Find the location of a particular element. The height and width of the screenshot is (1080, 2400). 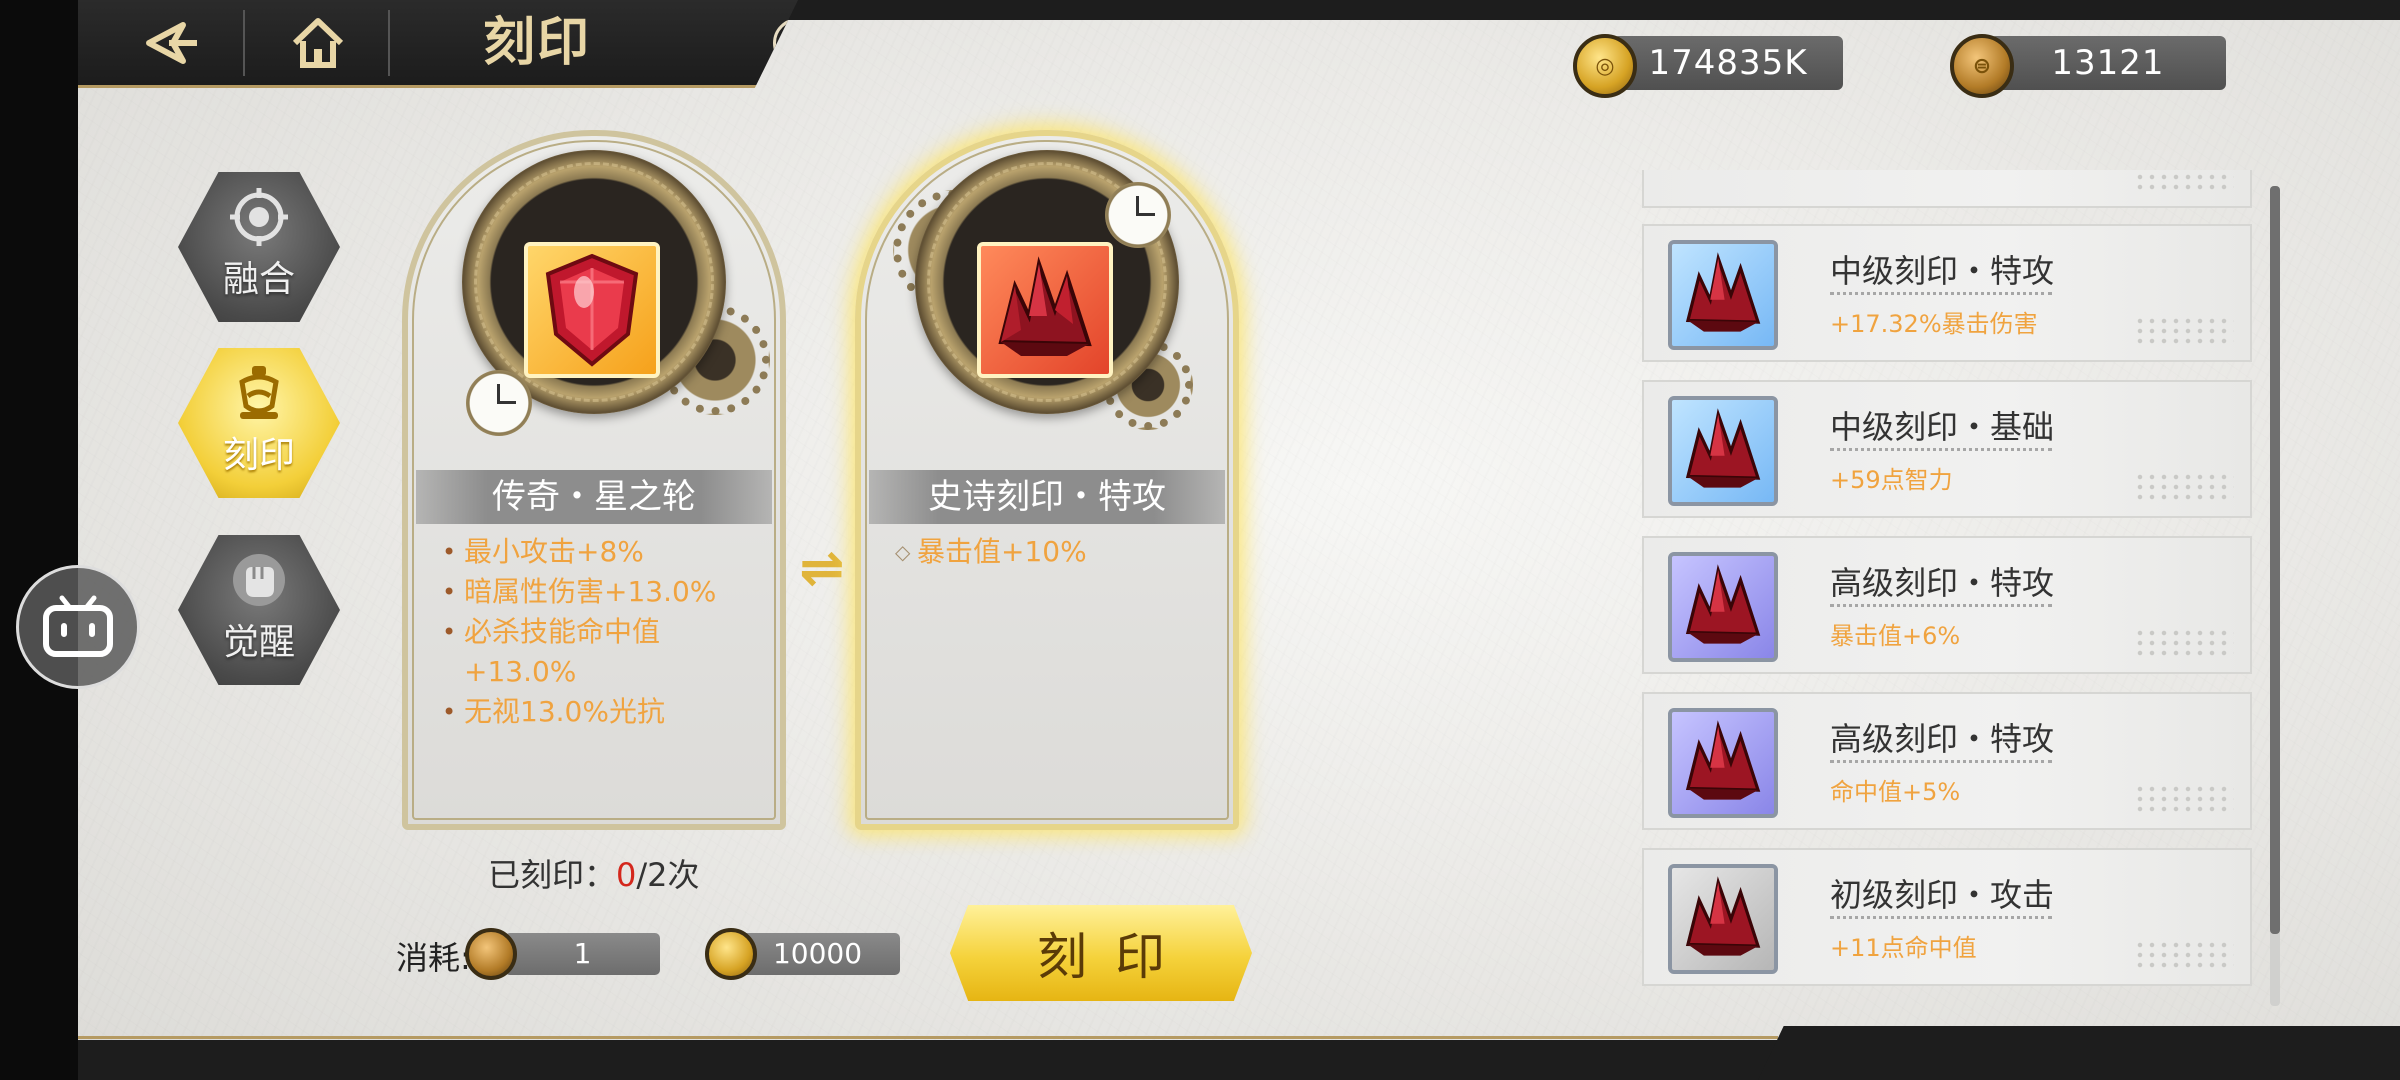

info-button: ! is located at coordinates (785, 43).